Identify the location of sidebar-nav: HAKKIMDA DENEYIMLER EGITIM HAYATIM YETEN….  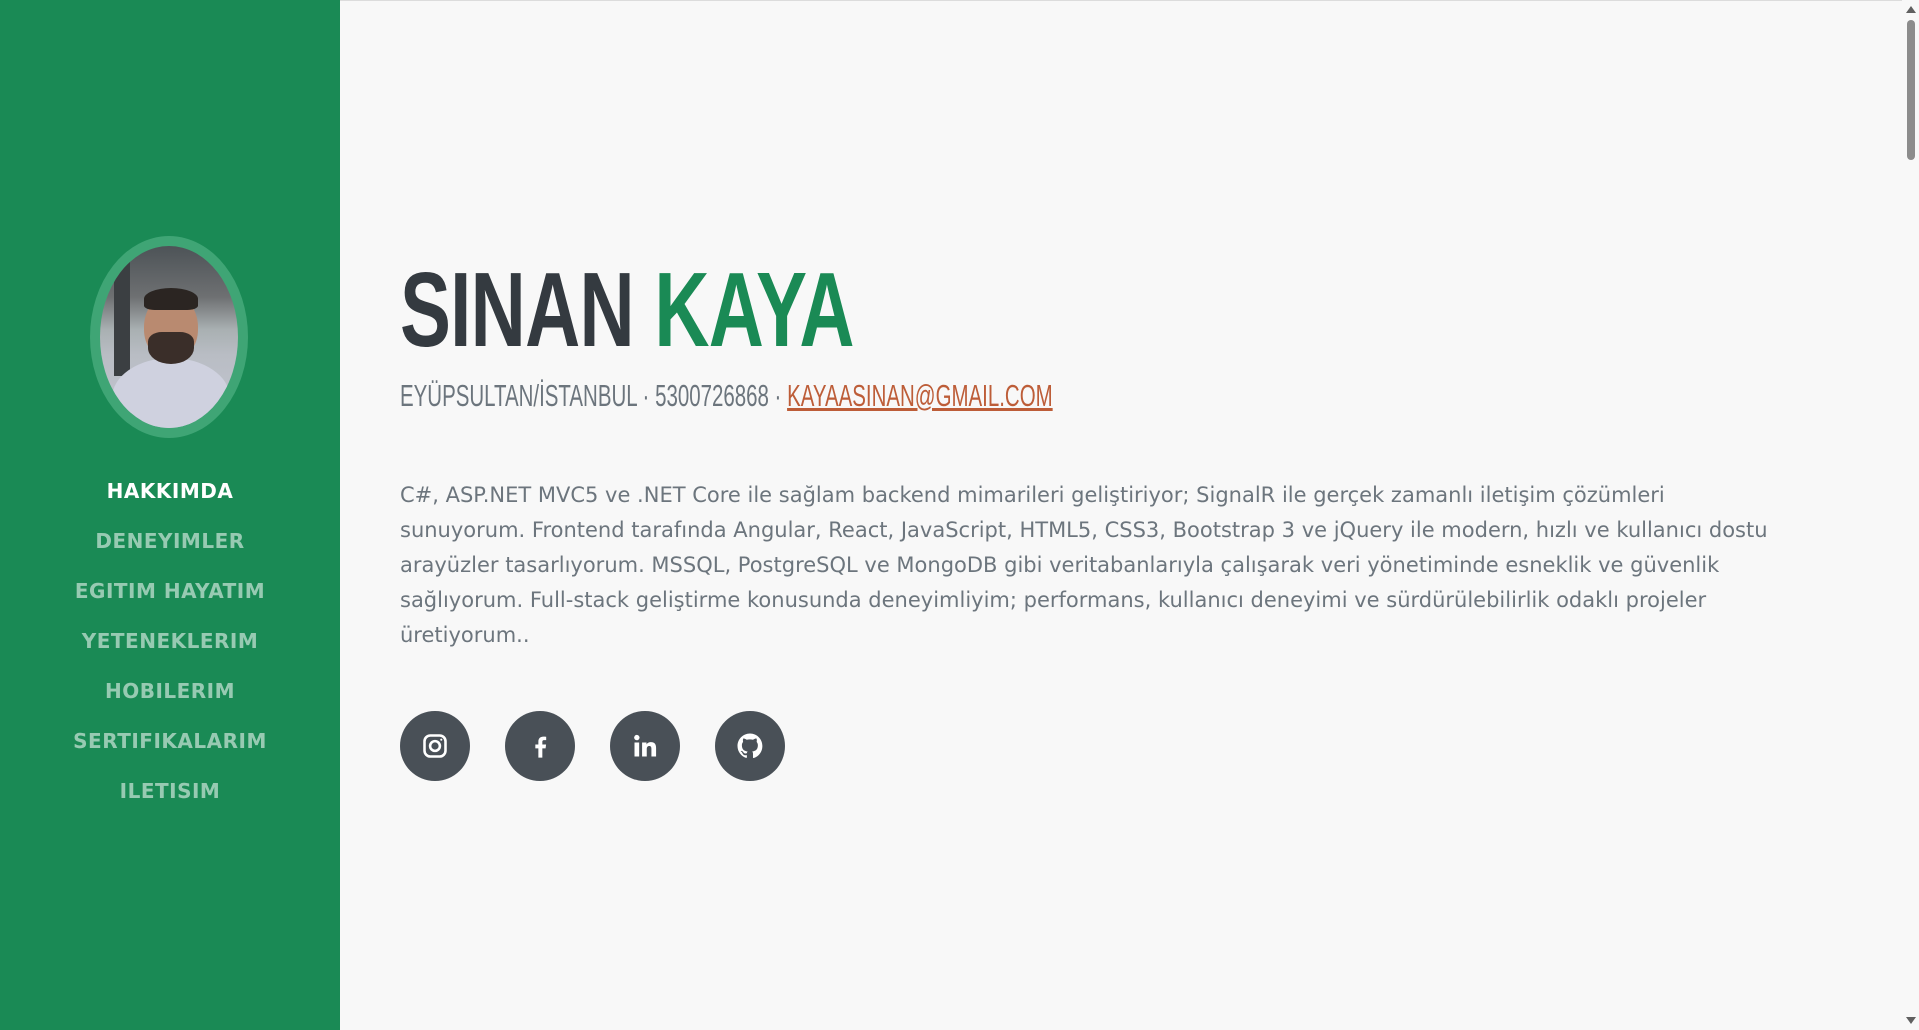
(170, 641).